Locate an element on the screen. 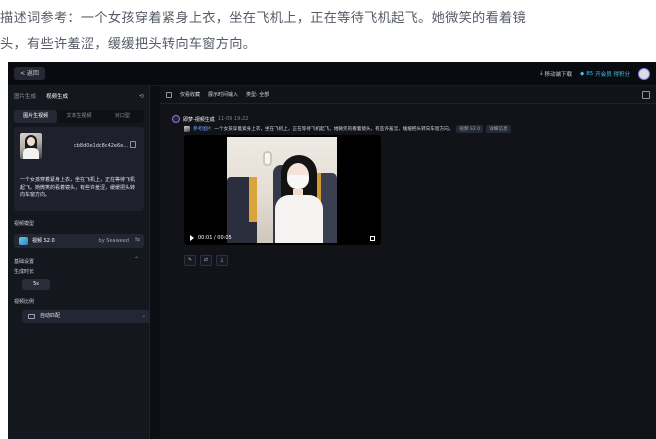 The width and height of the screenshot is (656, 439). mobile-download-link: ⤓ 移动端下载 is located at coordinates (556, 74).